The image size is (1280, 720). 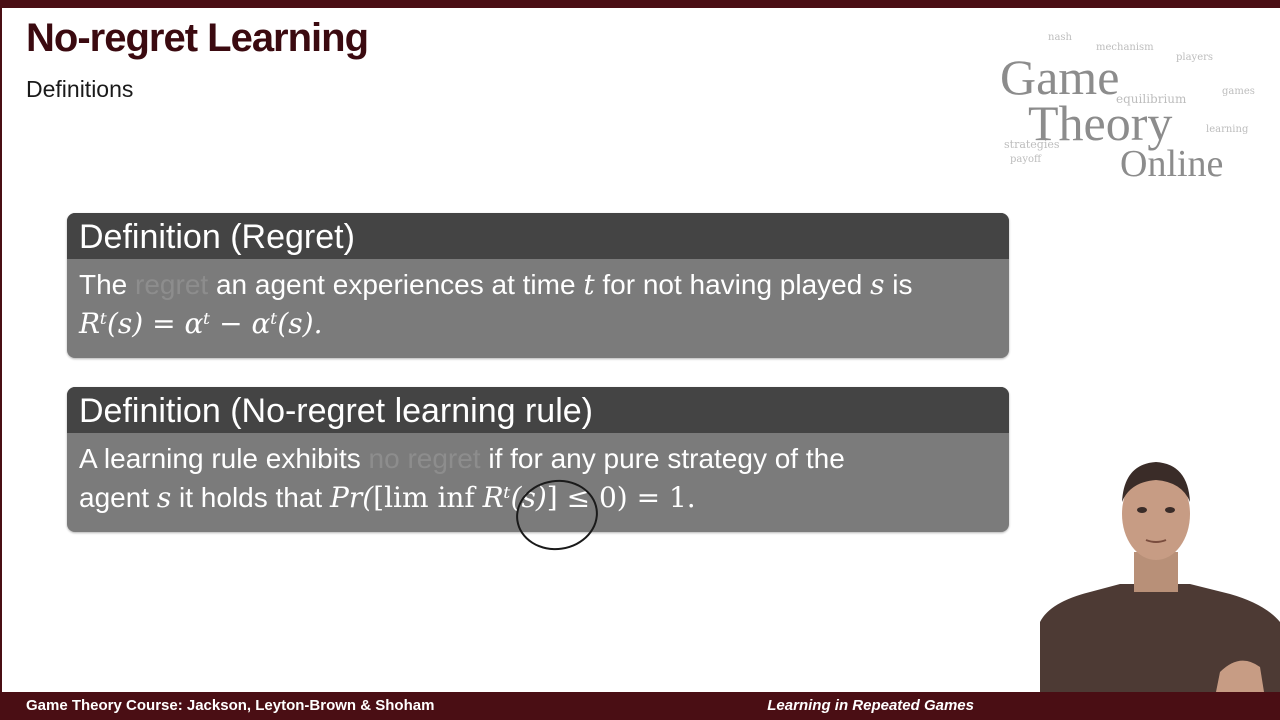 What do you see at coordinates (395, 284) in the screenshot?
I see `regret-text-2: an agent experiences at time` at bounding box center [395, 284].